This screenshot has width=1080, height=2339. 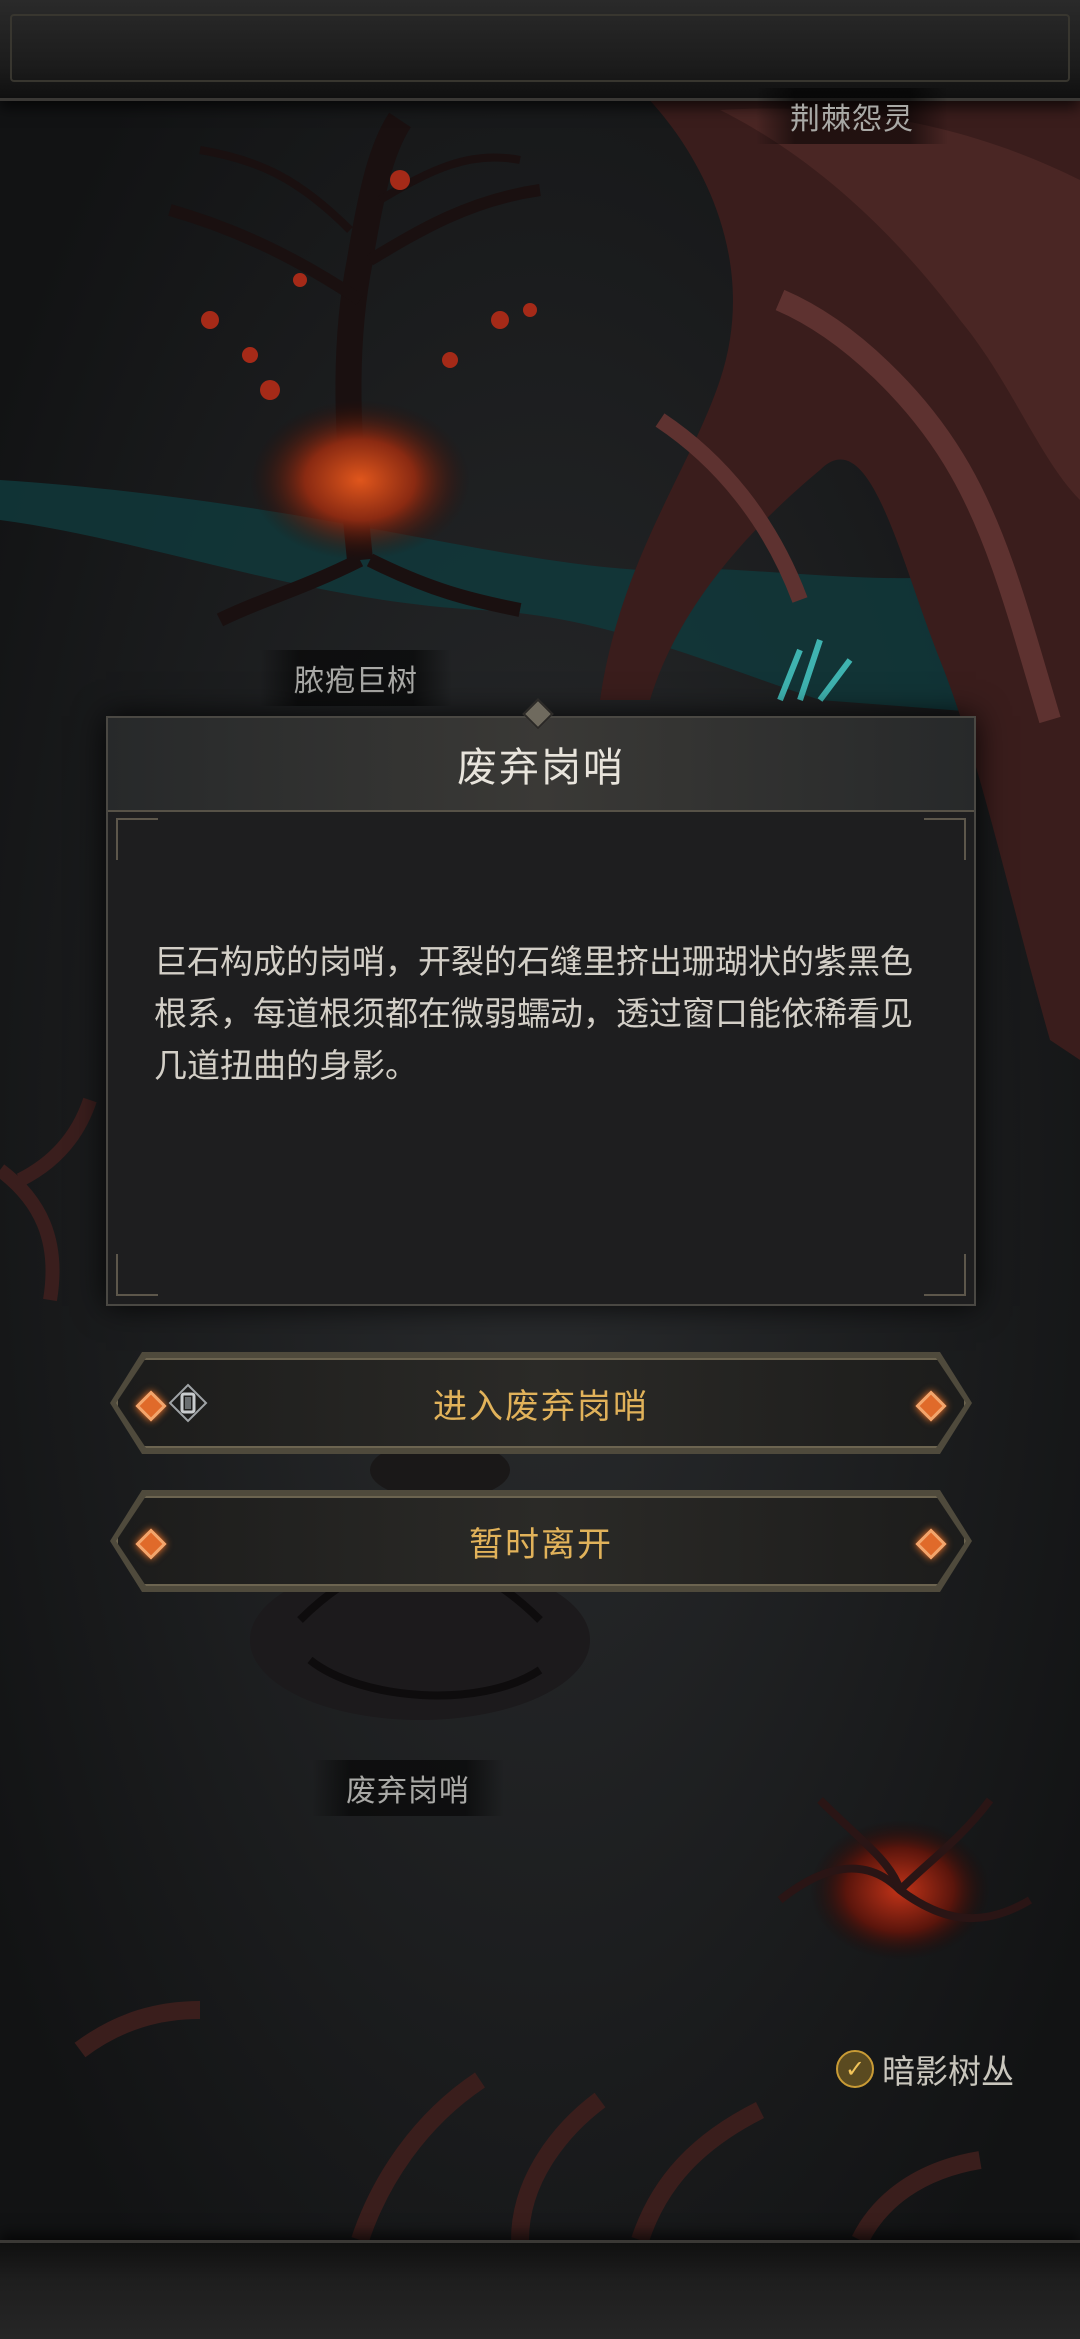 I want to click on enter-button-label: 进入废弃岗哨, so click(x=541, y=1406).